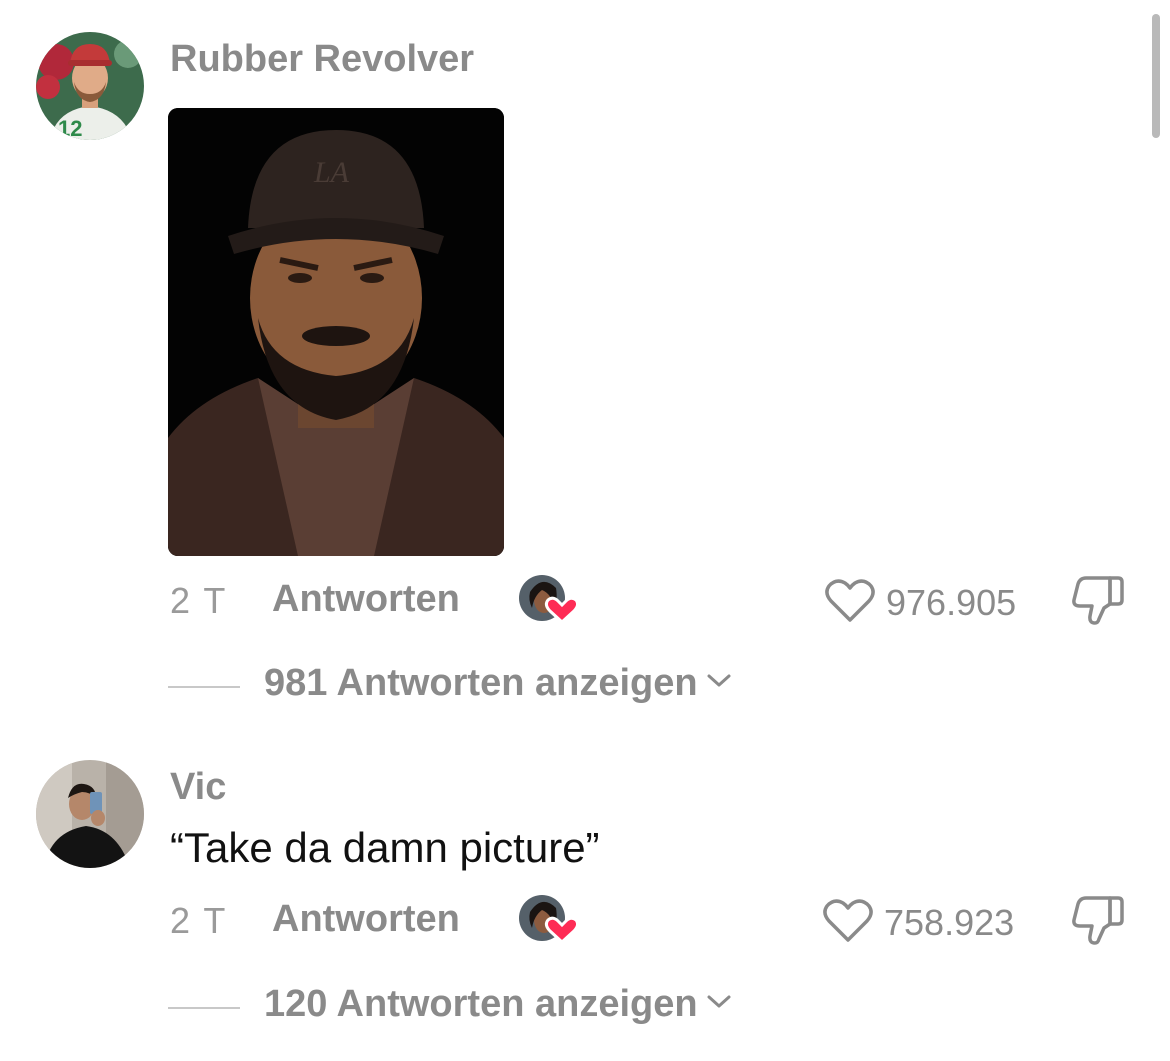  What do you see at coordinates (585, 922) in the screenshot?
I see `comment-actions: 2 T Antworten 758.923` at bounding box center [585, 922].